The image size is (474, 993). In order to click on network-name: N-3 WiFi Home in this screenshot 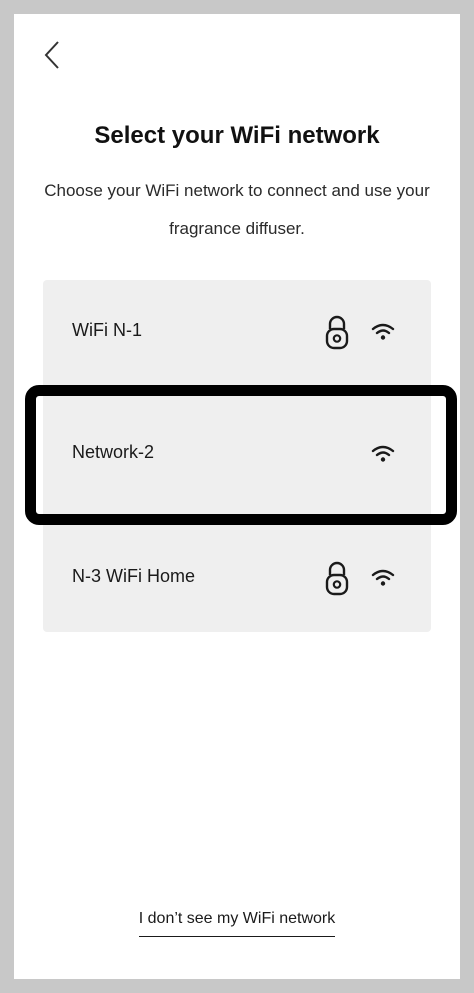, I will do `click(134, 576)`.